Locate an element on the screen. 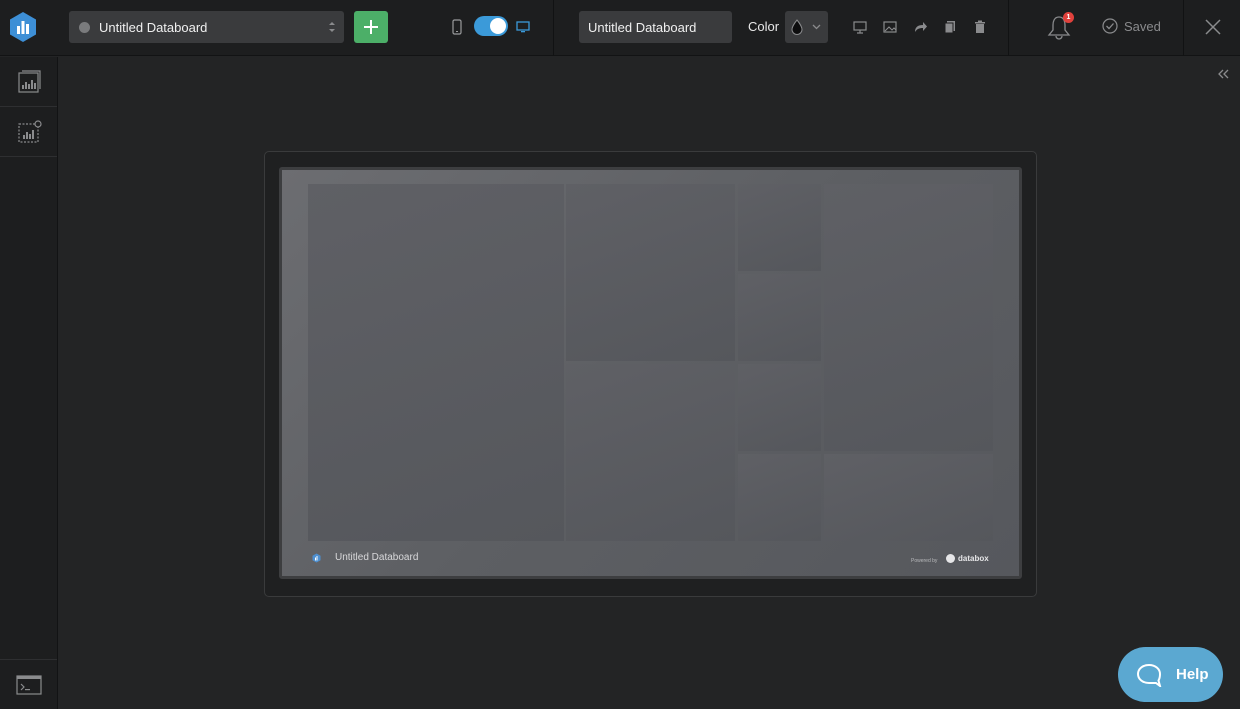  saved-label: Saved is located at coordinates (1142, 26).